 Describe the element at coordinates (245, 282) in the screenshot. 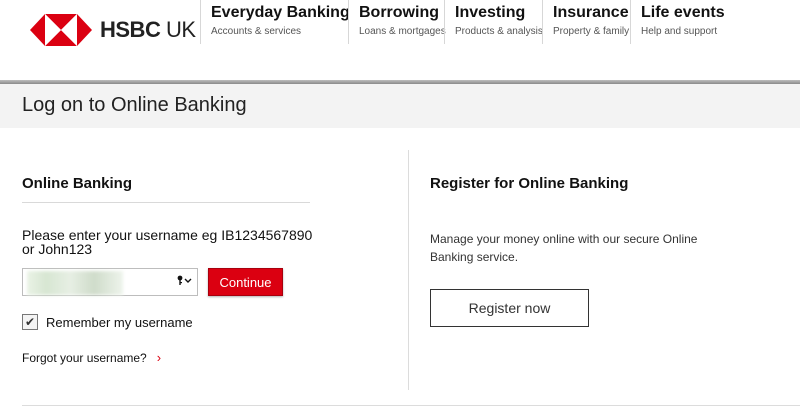

I see `continue-button: Continue` at that location.